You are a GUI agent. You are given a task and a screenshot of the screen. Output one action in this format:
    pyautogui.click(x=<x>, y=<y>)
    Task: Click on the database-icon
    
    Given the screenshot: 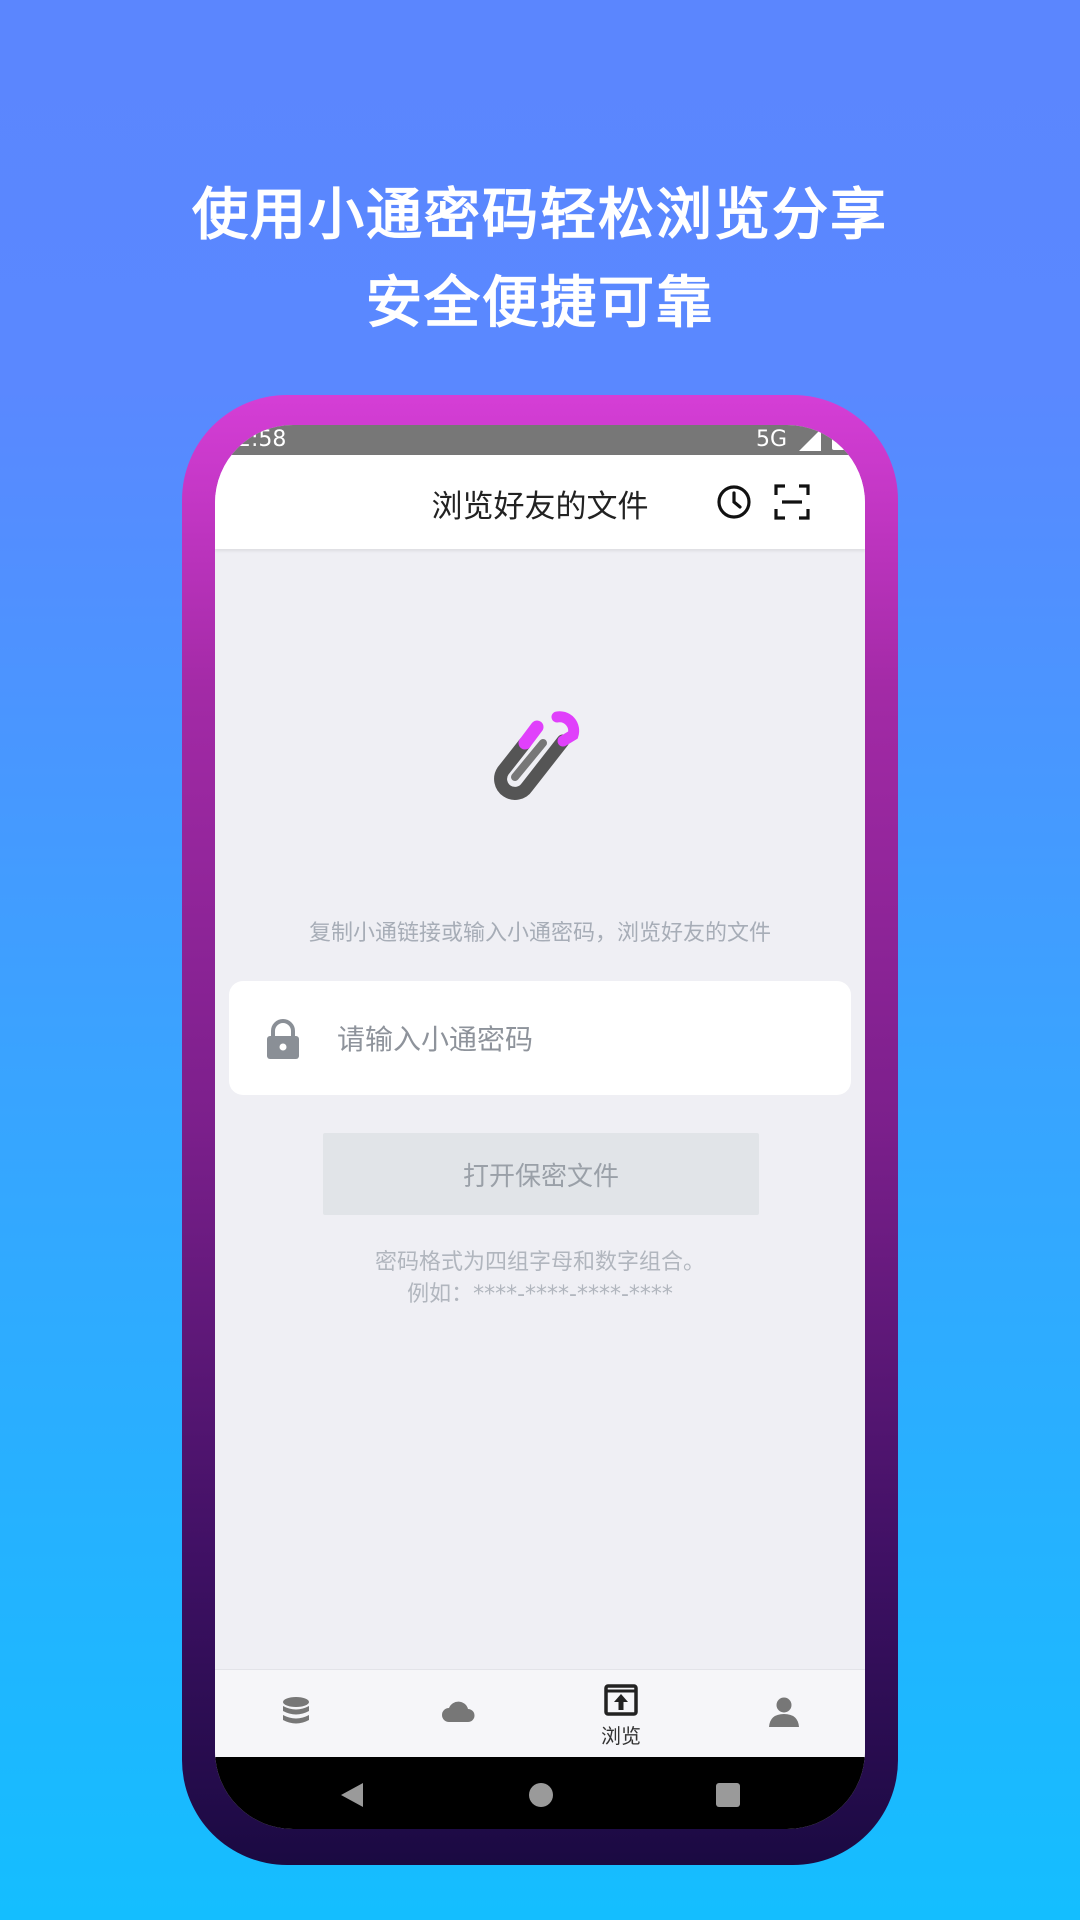 What is the action you would take?
    pyautogui.click(x=296, y=1710)
    